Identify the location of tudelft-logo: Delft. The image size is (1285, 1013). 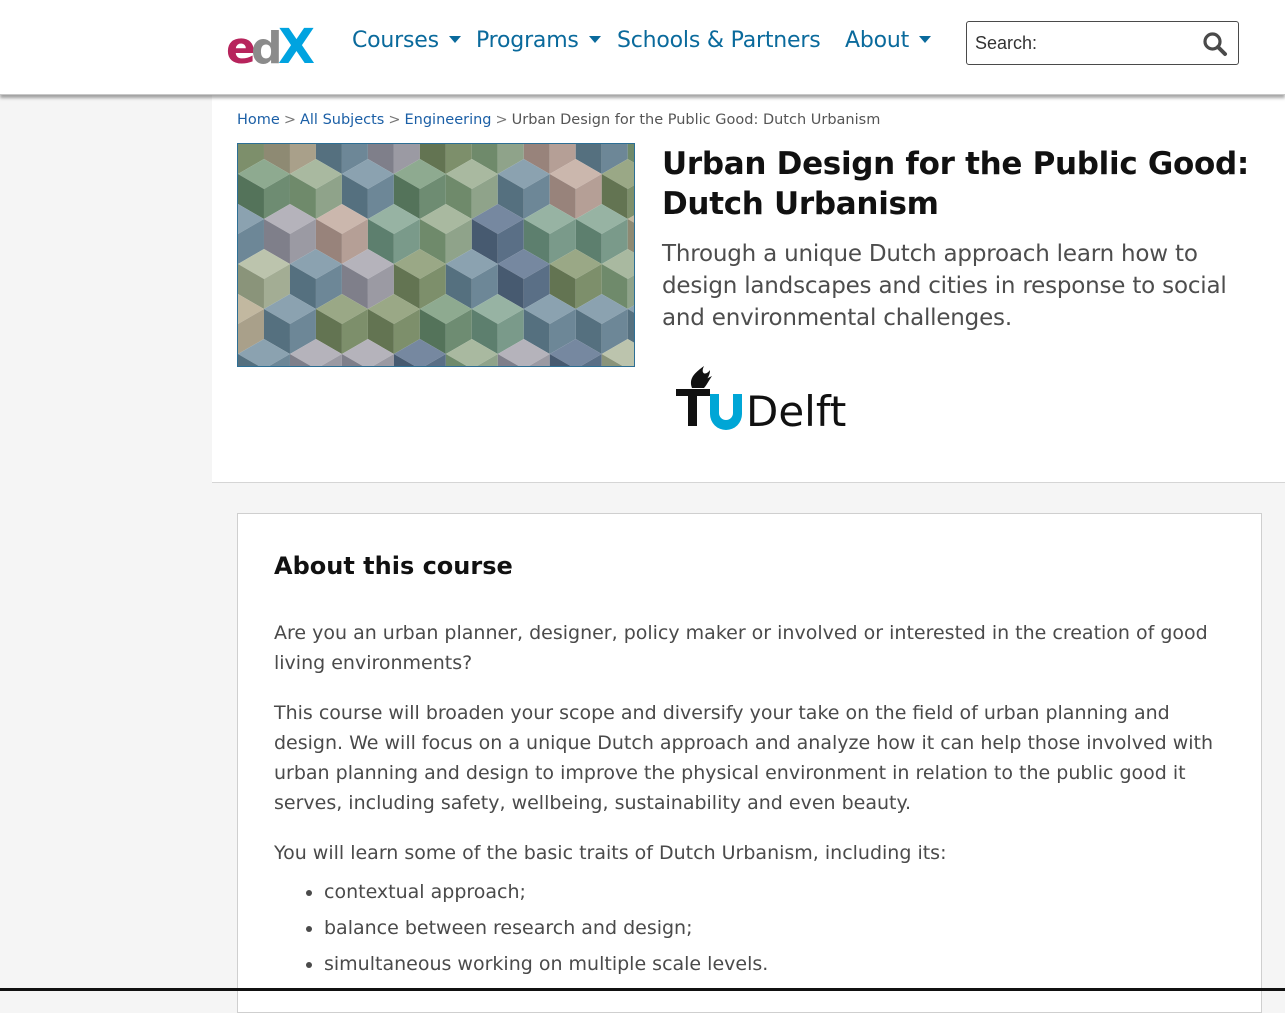
(764, 394).